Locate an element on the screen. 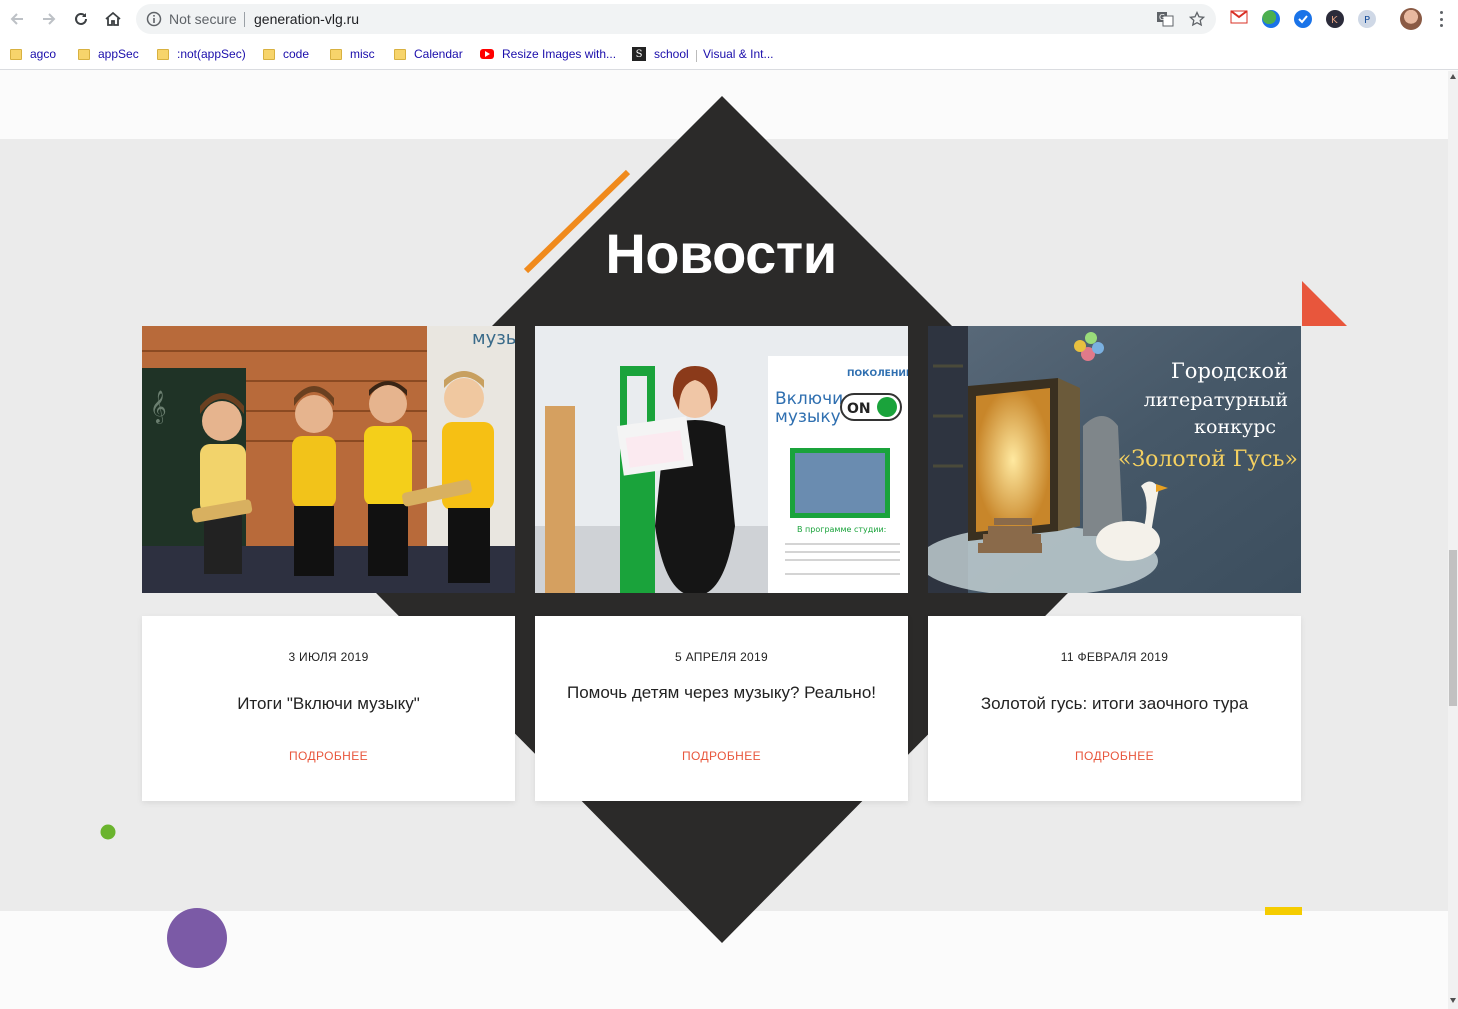 Image resolution: width=1458 pixels, height=1009 pixels. browser-toolbar: Not secure generation-vlg.ru G K P is located at coordinates (729, 19).